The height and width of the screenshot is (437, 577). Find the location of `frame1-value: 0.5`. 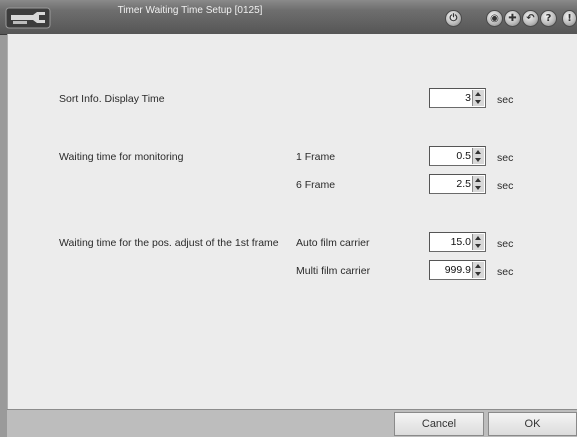

frame1-value: 0.5 is located at coordinates (463, 156).